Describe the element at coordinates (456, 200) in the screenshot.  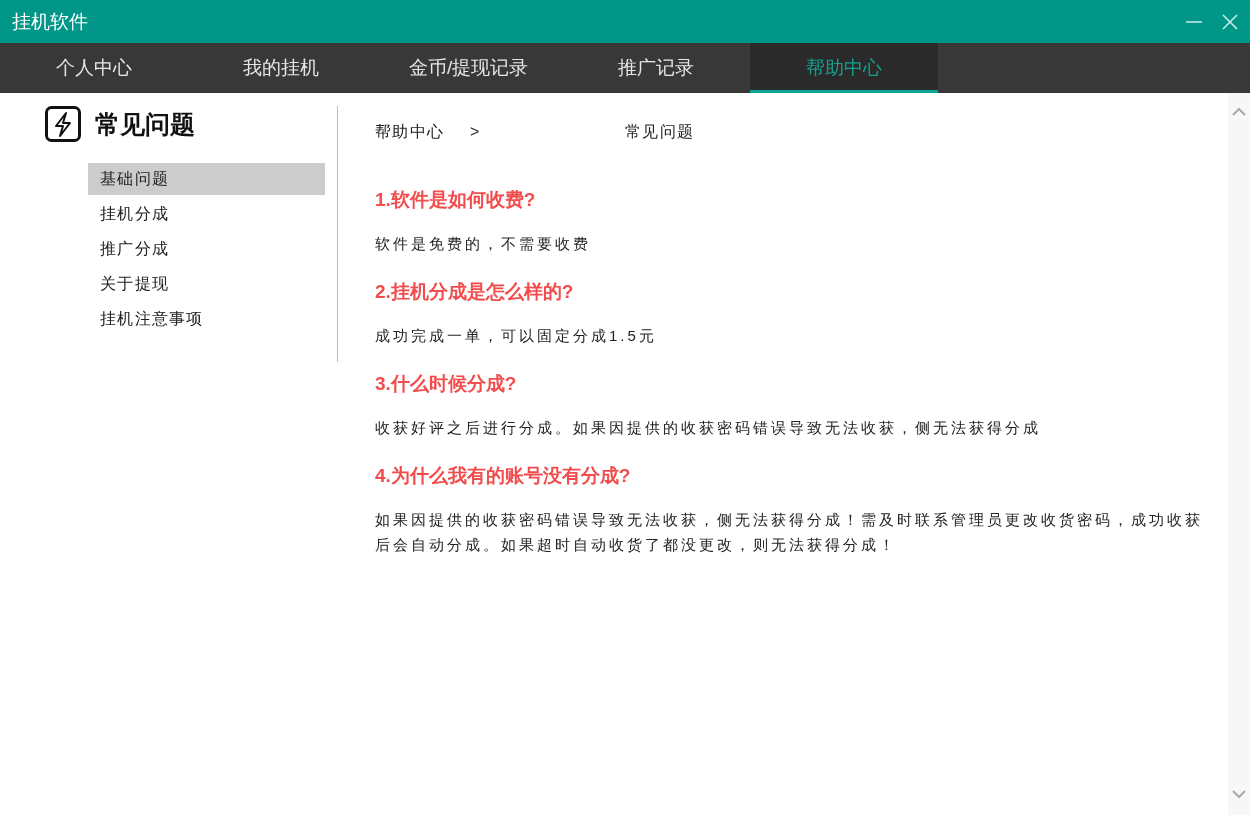
I see `question-heading: 1.软件是如何收费?` at that location.